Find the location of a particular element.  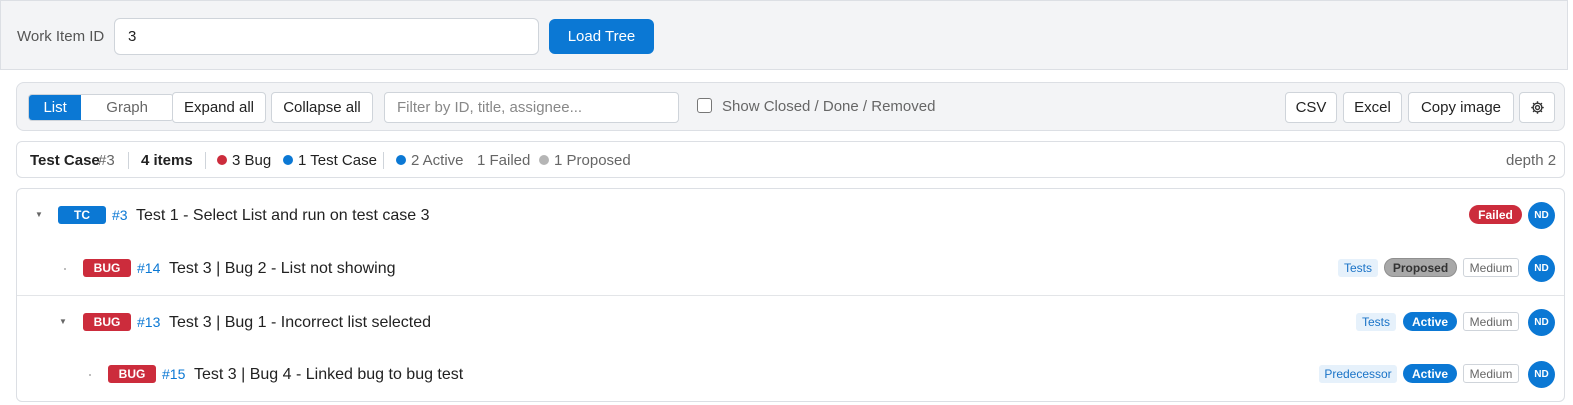

gear-icon is located at coordinates (1537, 107).